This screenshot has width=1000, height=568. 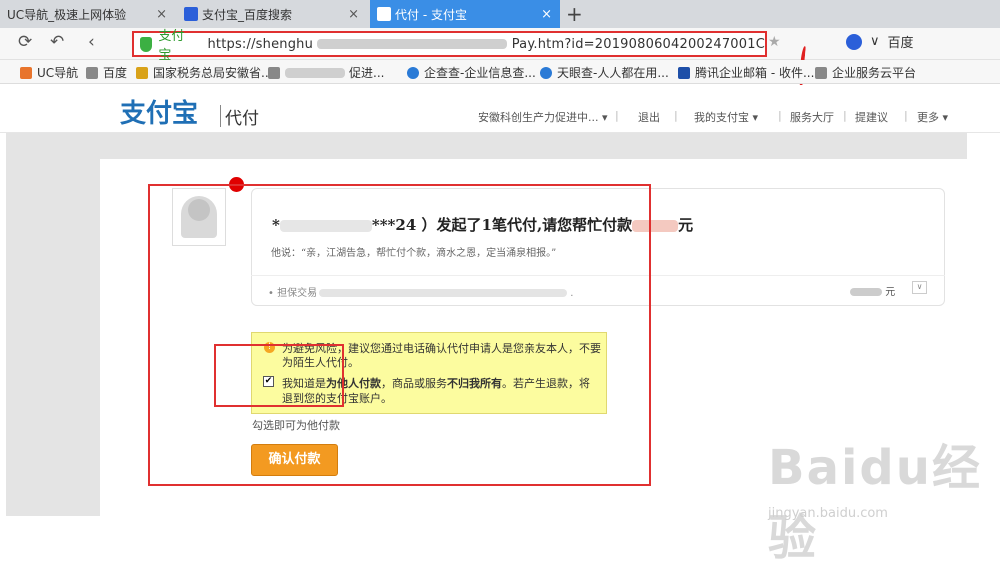 What do you see at coordinates (57, 42) in the screenshot?
I see `undo-icon: ↶` at bounding box center [57, 42].